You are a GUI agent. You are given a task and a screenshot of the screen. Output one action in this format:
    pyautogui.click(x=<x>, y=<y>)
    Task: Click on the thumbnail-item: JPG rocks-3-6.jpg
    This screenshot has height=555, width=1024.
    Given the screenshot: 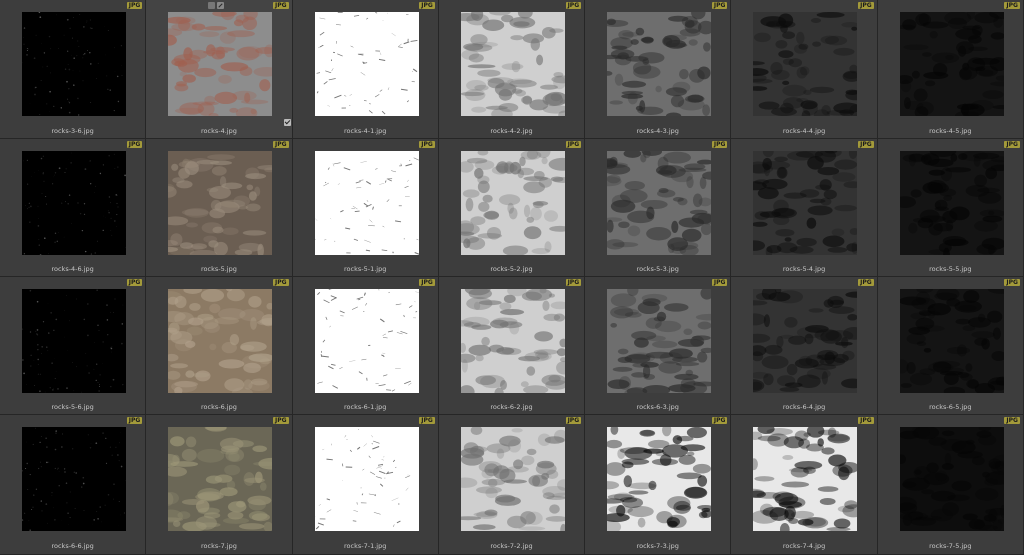 What is the action you would take?
    pyautogui.click(x=73, y=69)
    